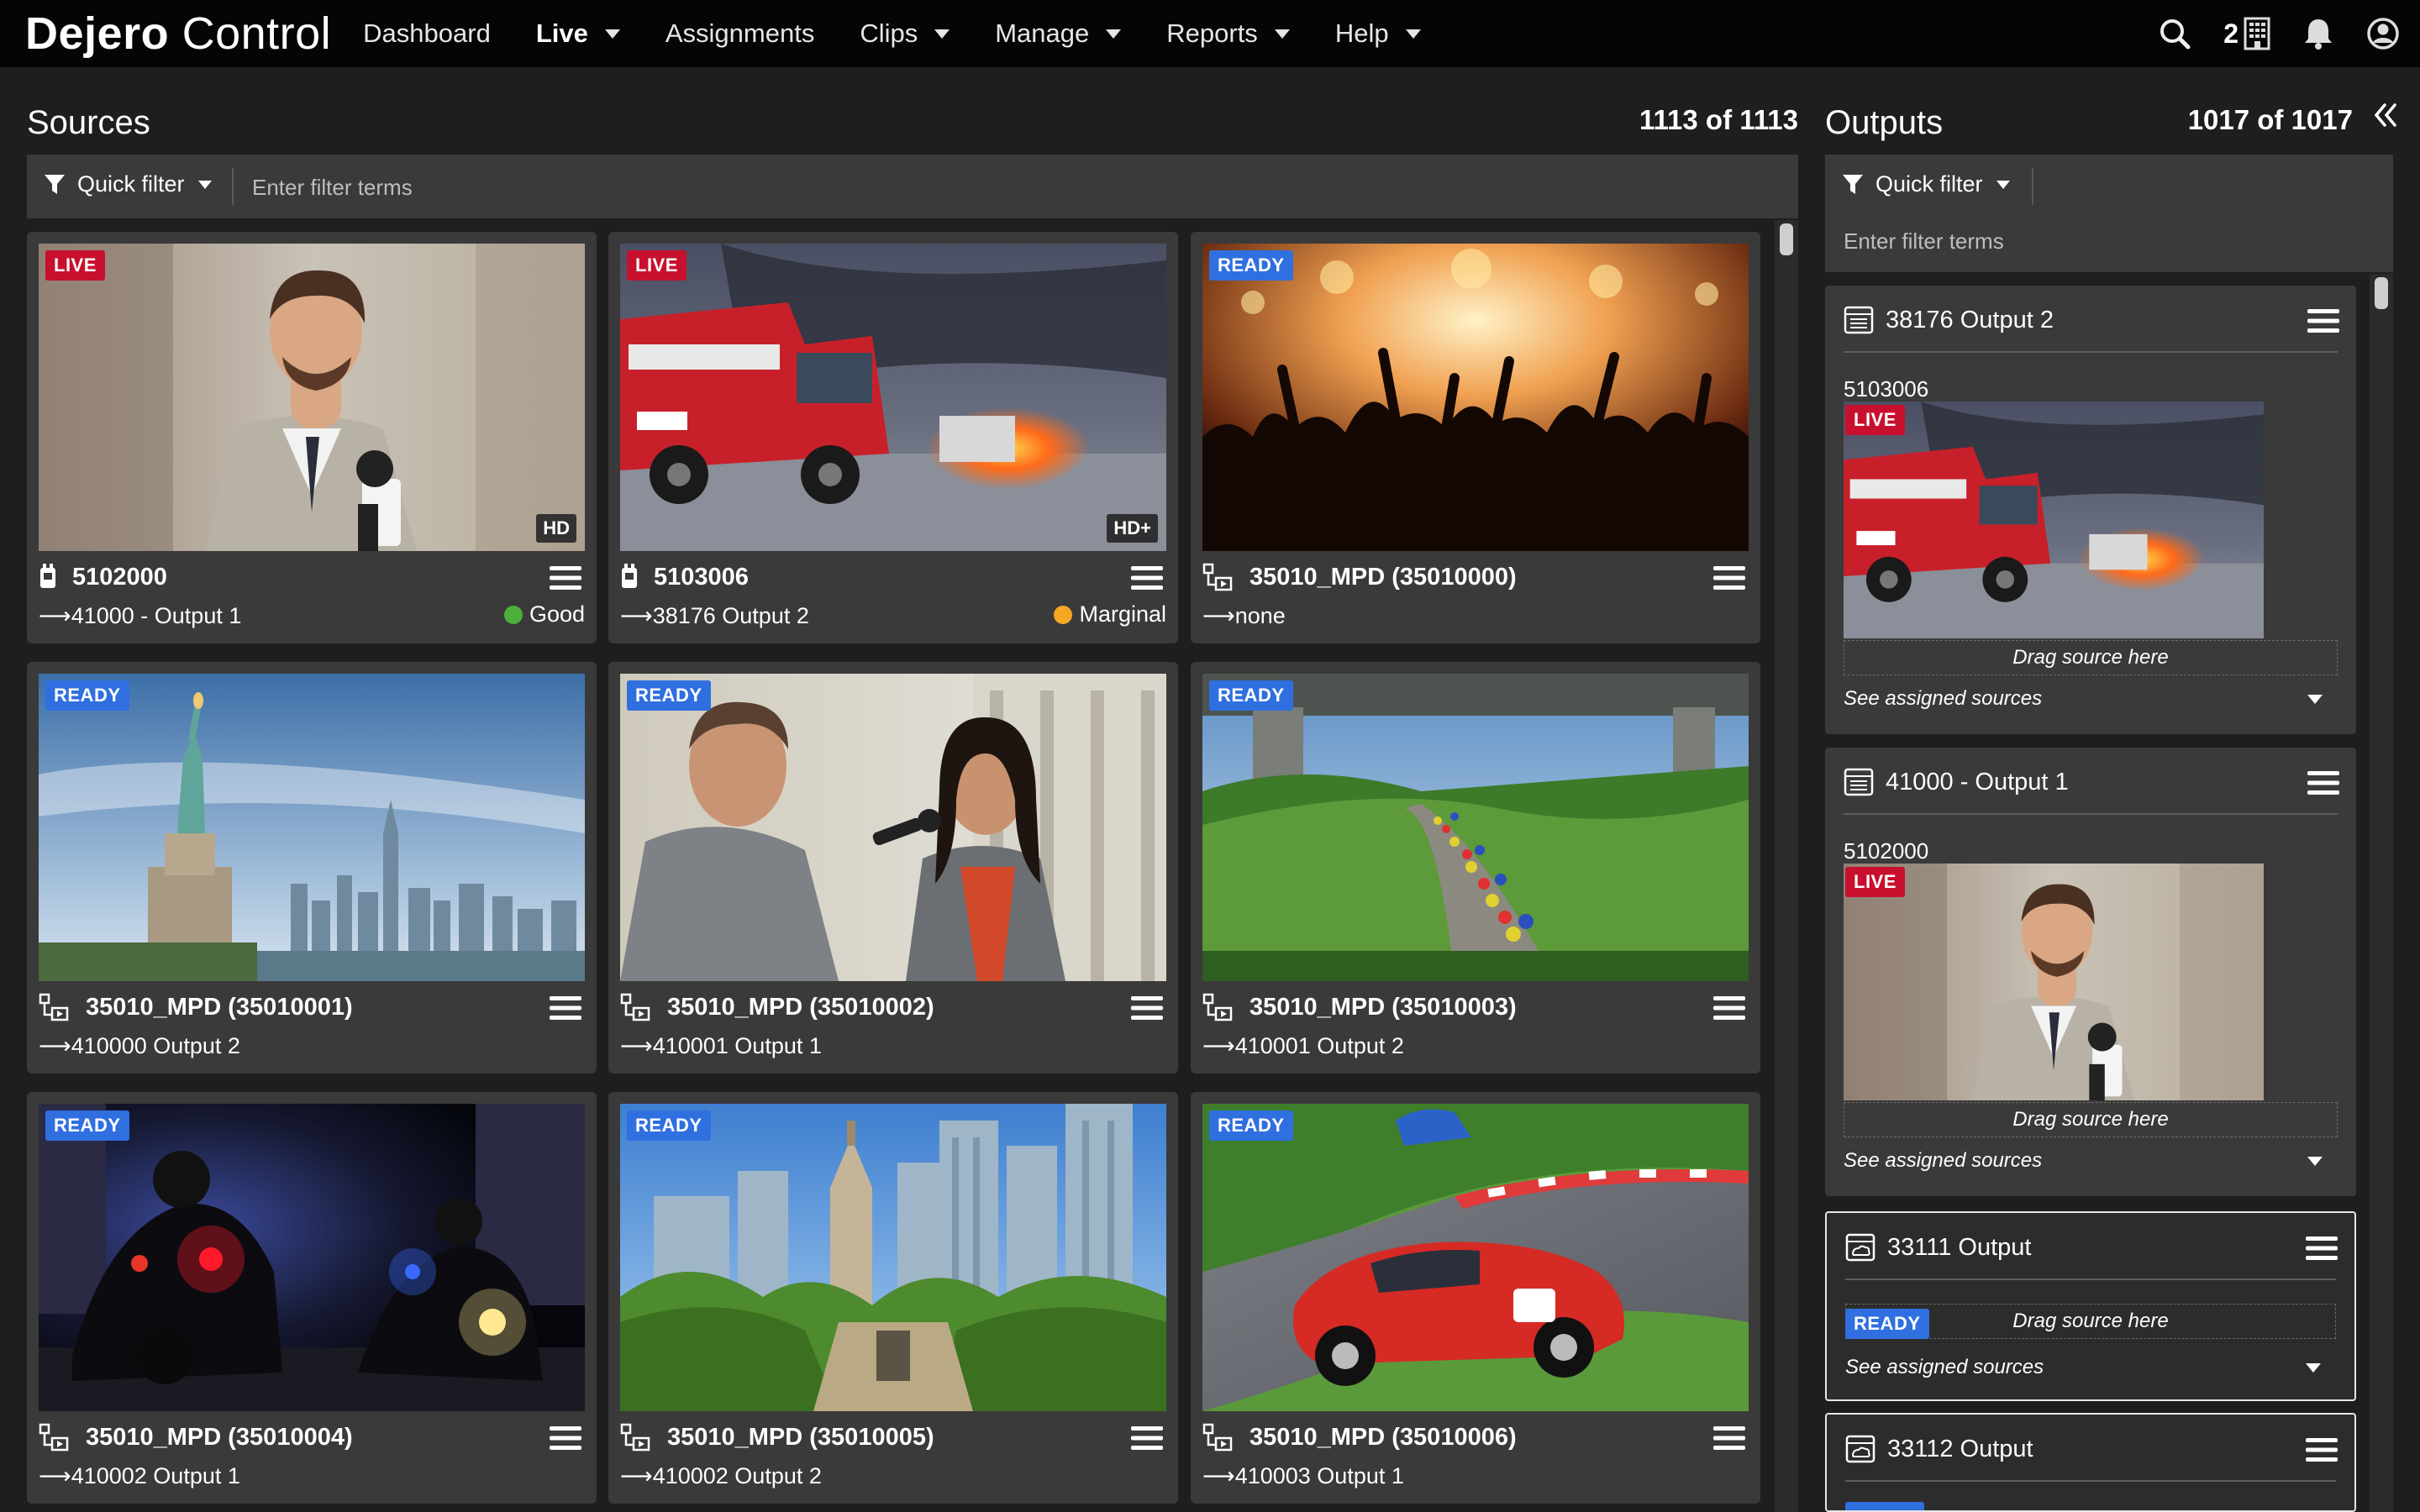  Describe the element at coordinates (1926, 184) in the screenshot. I see `outputs-quick-filter-button: Quick filter` at that location.